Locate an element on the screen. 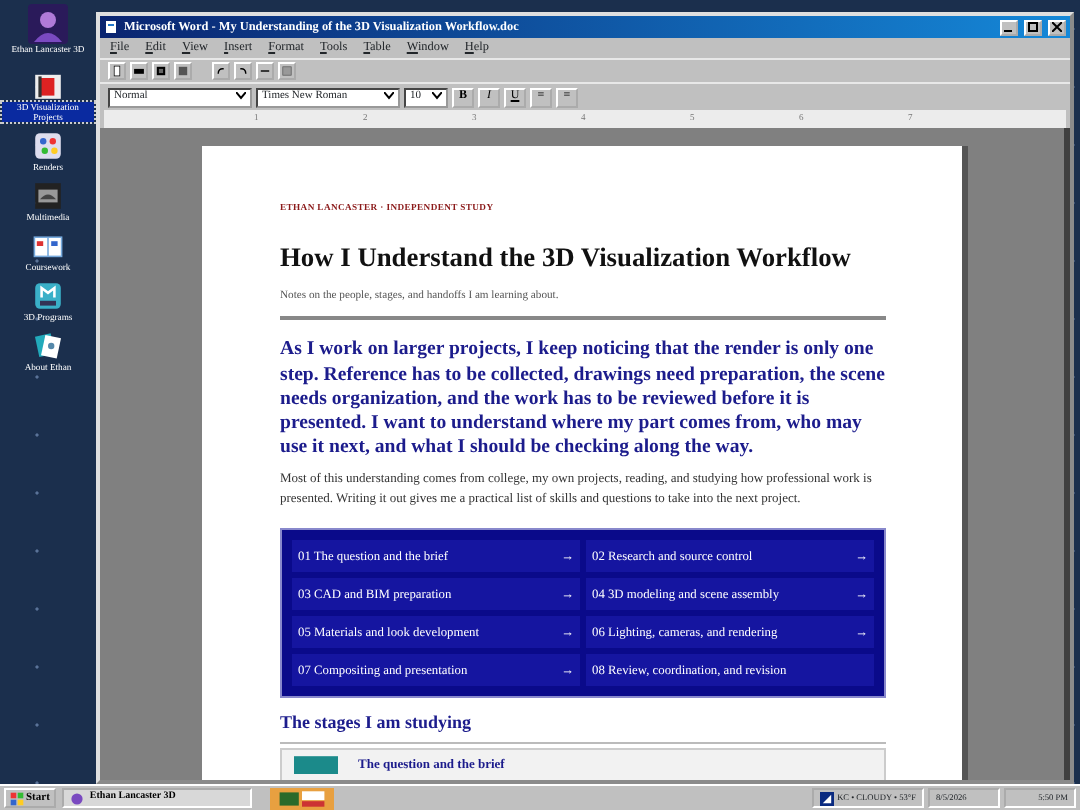 The height and width of the screenshot is (810, 1080). close-button is located at coordinates (1057, 27).